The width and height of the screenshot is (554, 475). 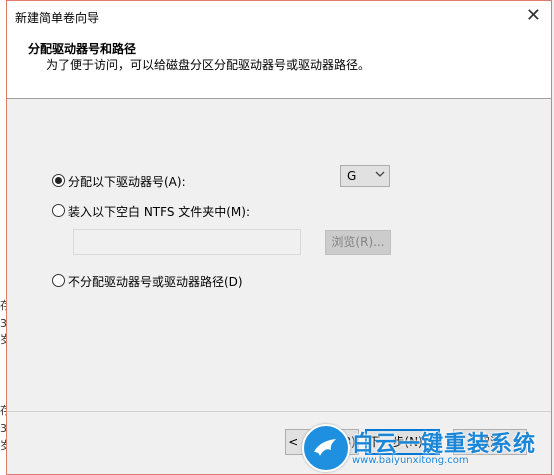 I want to click on drive-letter-select: G, so click(x=365, y=176).